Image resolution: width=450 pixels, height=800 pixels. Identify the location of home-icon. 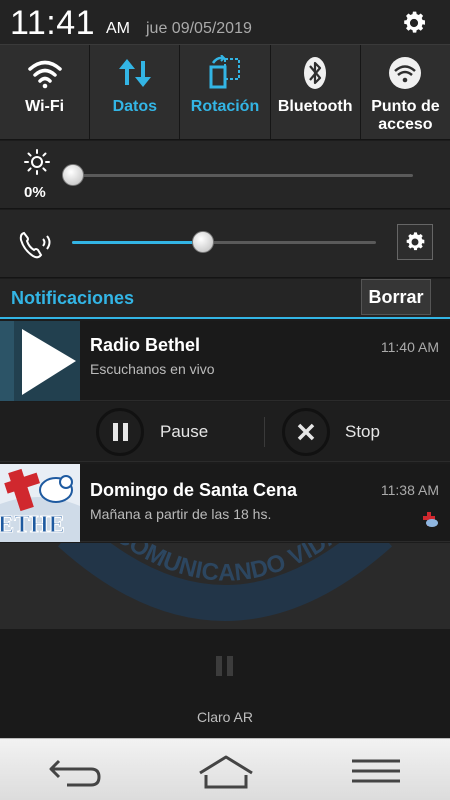
(226, 770).